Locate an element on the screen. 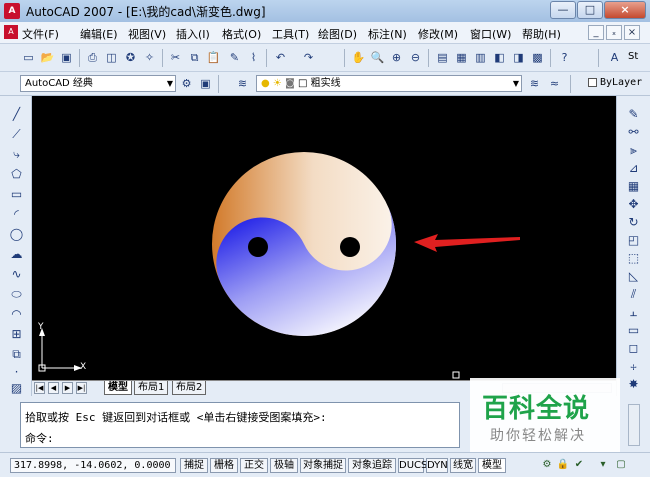  extend-icon: ⫽ is located at coordinates (633, 294).